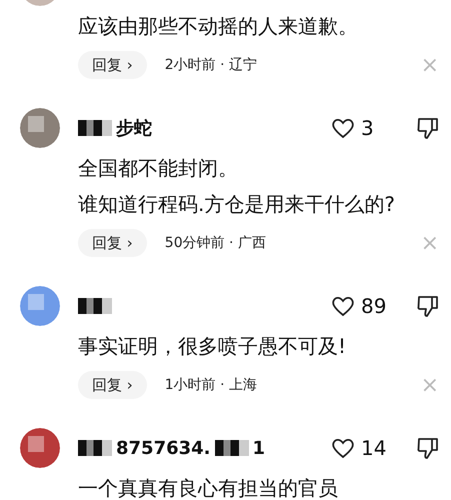 This screenshot has height=500, width=451. I want to click on like-count: 14, so click(373, 448).